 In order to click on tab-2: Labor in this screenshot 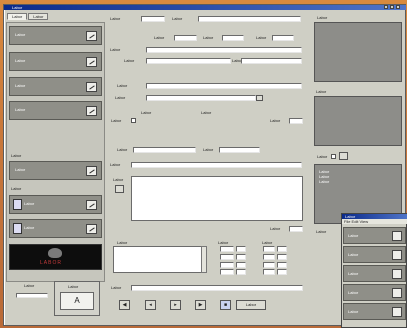, I will do `click(38, 16)`.